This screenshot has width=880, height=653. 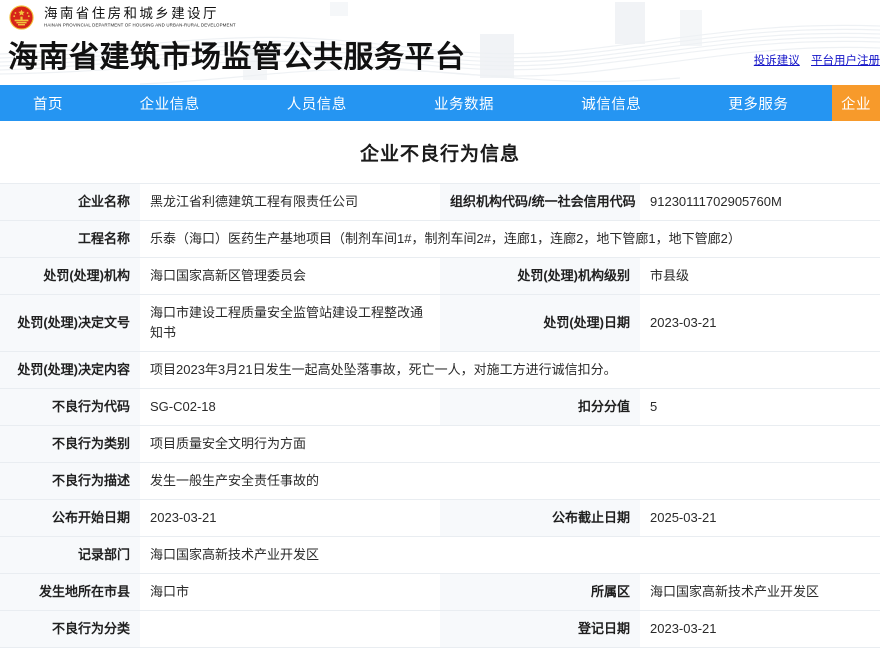 What do you see at coordinates (760, 407) in the screenshot?
I see `row-value-deduction-score: 5` at bounding box center [760, 407].